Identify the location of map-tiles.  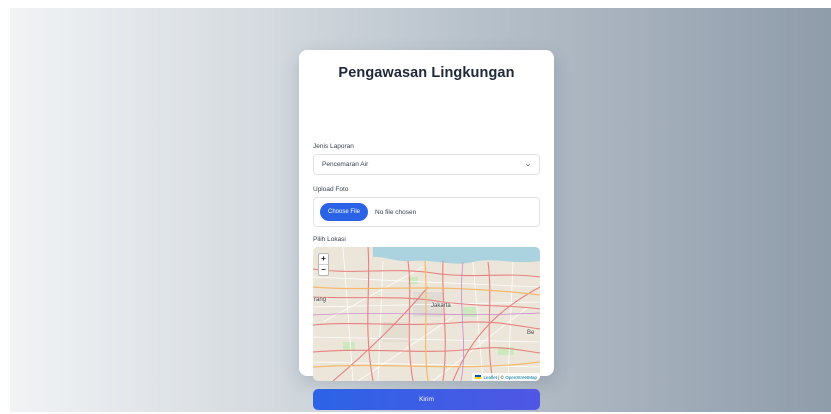
(426, 314).